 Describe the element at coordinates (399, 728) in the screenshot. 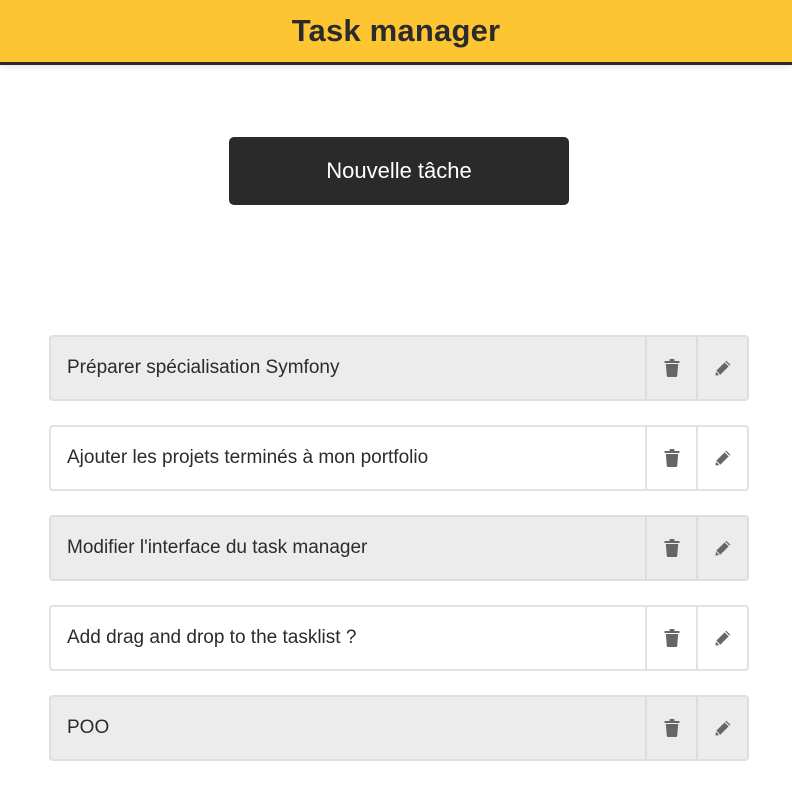

I see `task-row: POO` at that location.